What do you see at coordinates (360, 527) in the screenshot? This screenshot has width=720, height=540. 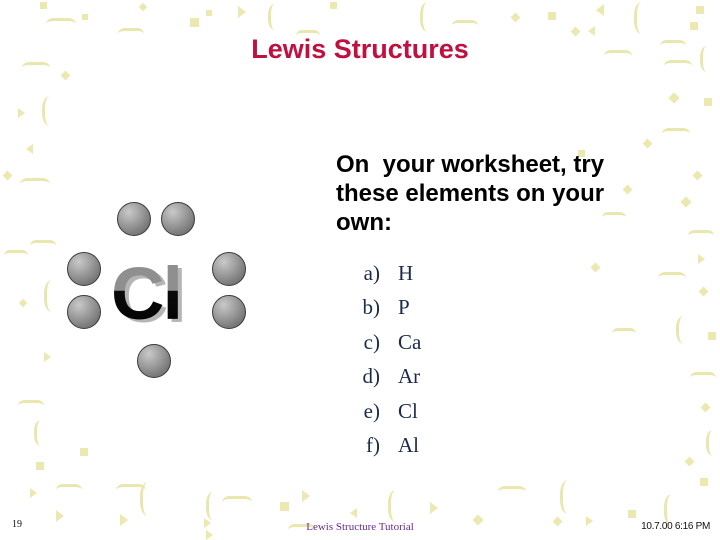 I see `footer-title: Lewis Structure Tutorial` at bounding box center [360, 527].